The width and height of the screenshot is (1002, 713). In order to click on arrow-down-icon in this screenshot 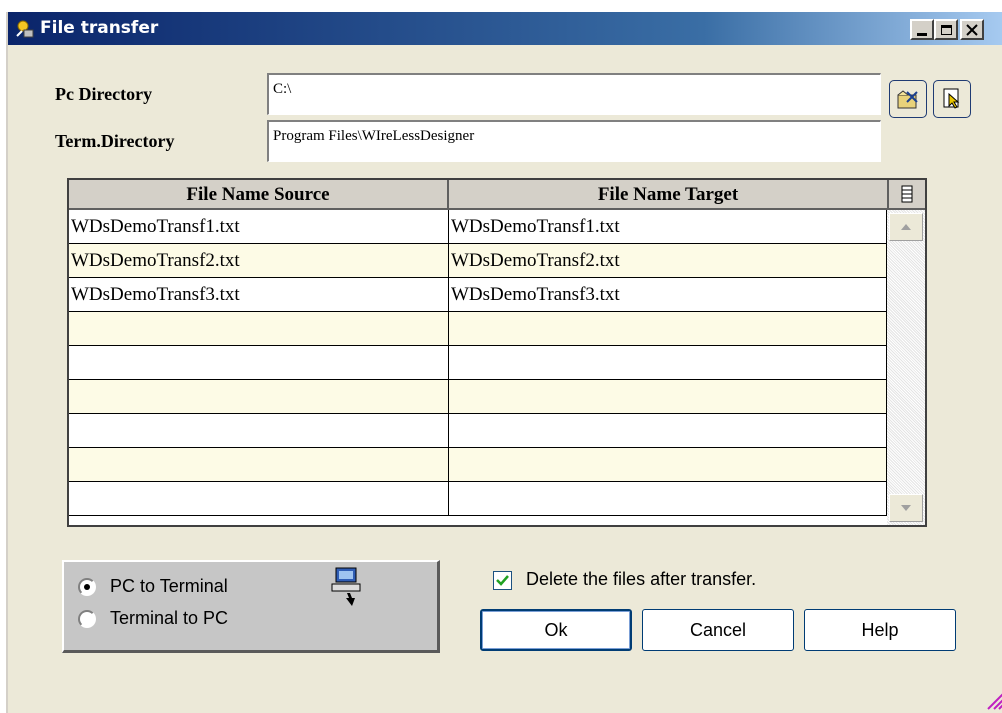, I will do `click(906, 508)`.